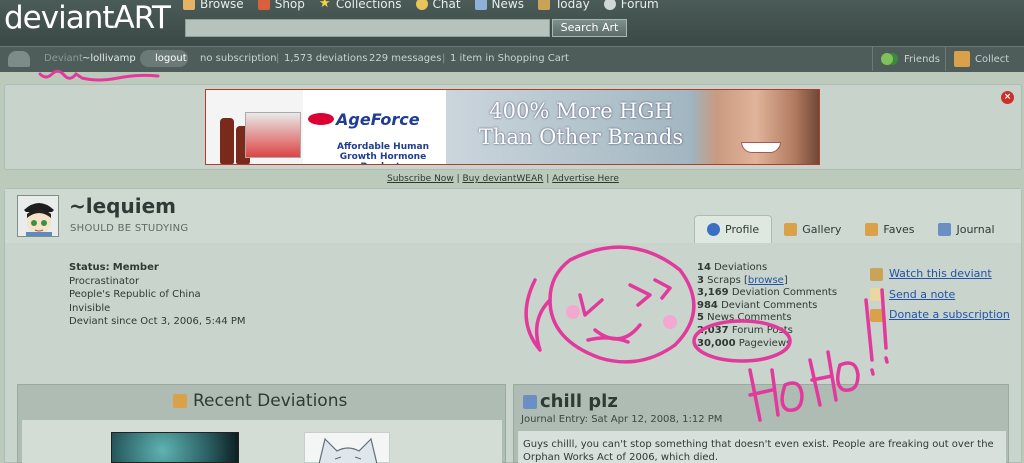  What do you see at coordinates (378, 119) in the screenshot?
I see `ad-brand: AgeForce` at bounding box center [378, 119].